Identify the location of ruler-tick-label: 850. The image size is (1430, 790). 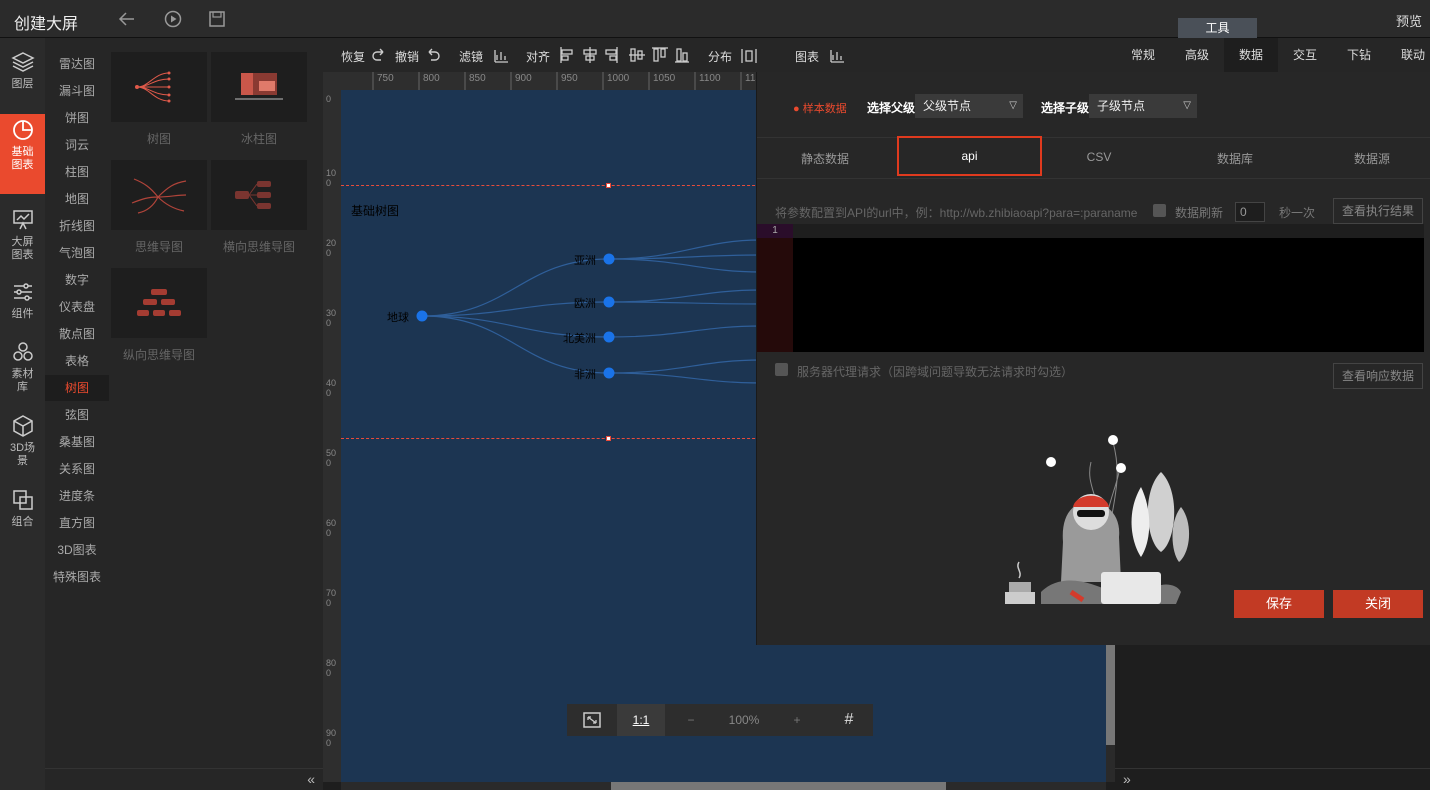
(477, 78).